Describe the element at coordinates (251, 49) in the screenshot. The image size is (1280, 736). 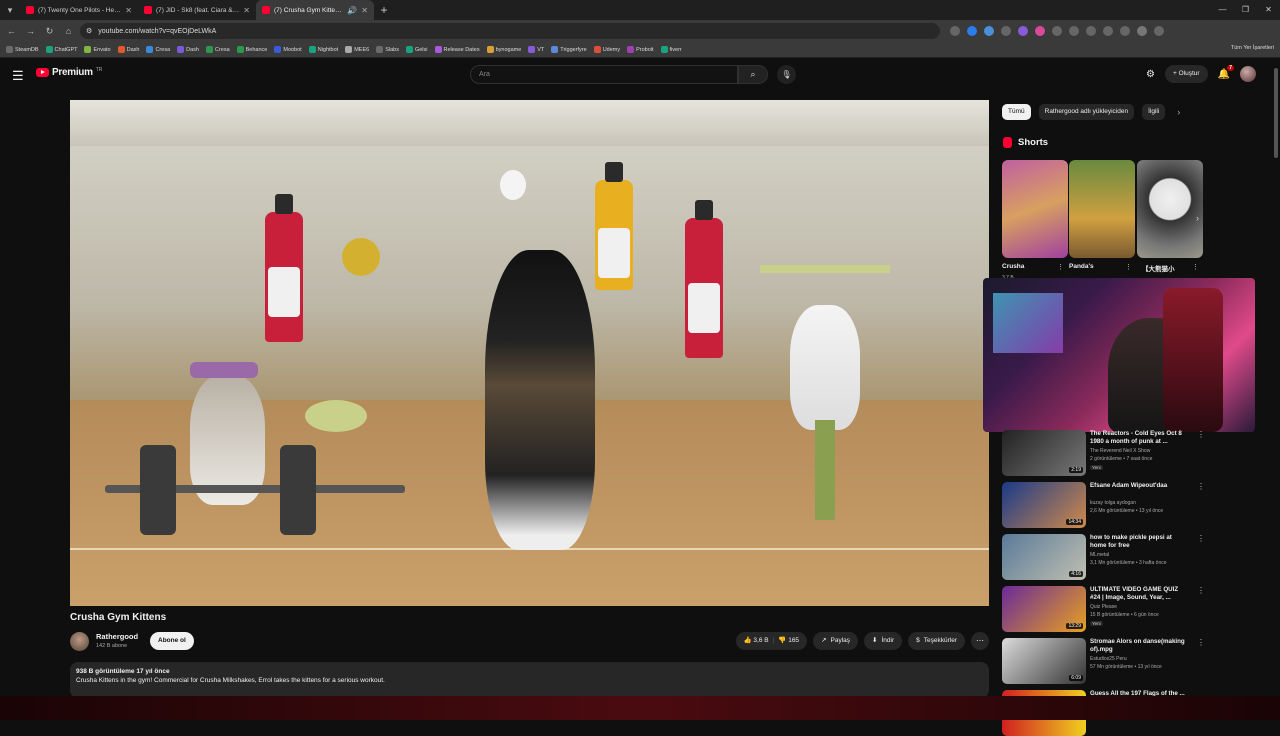
I see `bookmark-item: Behance` at that location.